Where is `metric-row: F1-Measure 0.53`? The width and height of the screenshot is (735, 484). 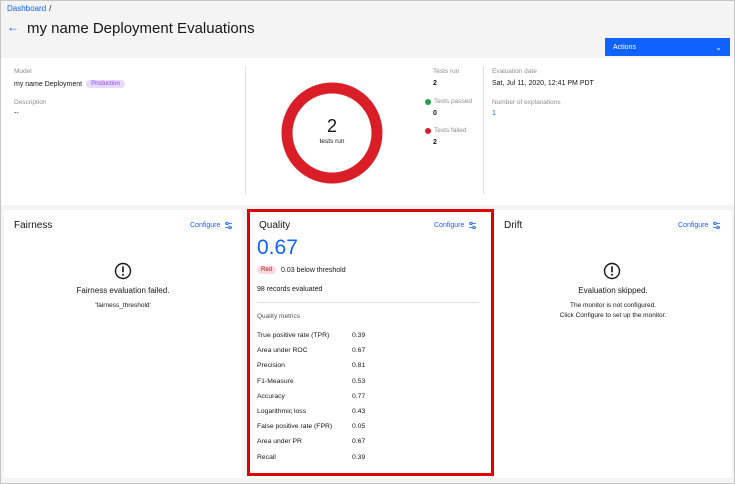 metric-row: F1-Measure 0.53 is located at coordinates (357, 381).